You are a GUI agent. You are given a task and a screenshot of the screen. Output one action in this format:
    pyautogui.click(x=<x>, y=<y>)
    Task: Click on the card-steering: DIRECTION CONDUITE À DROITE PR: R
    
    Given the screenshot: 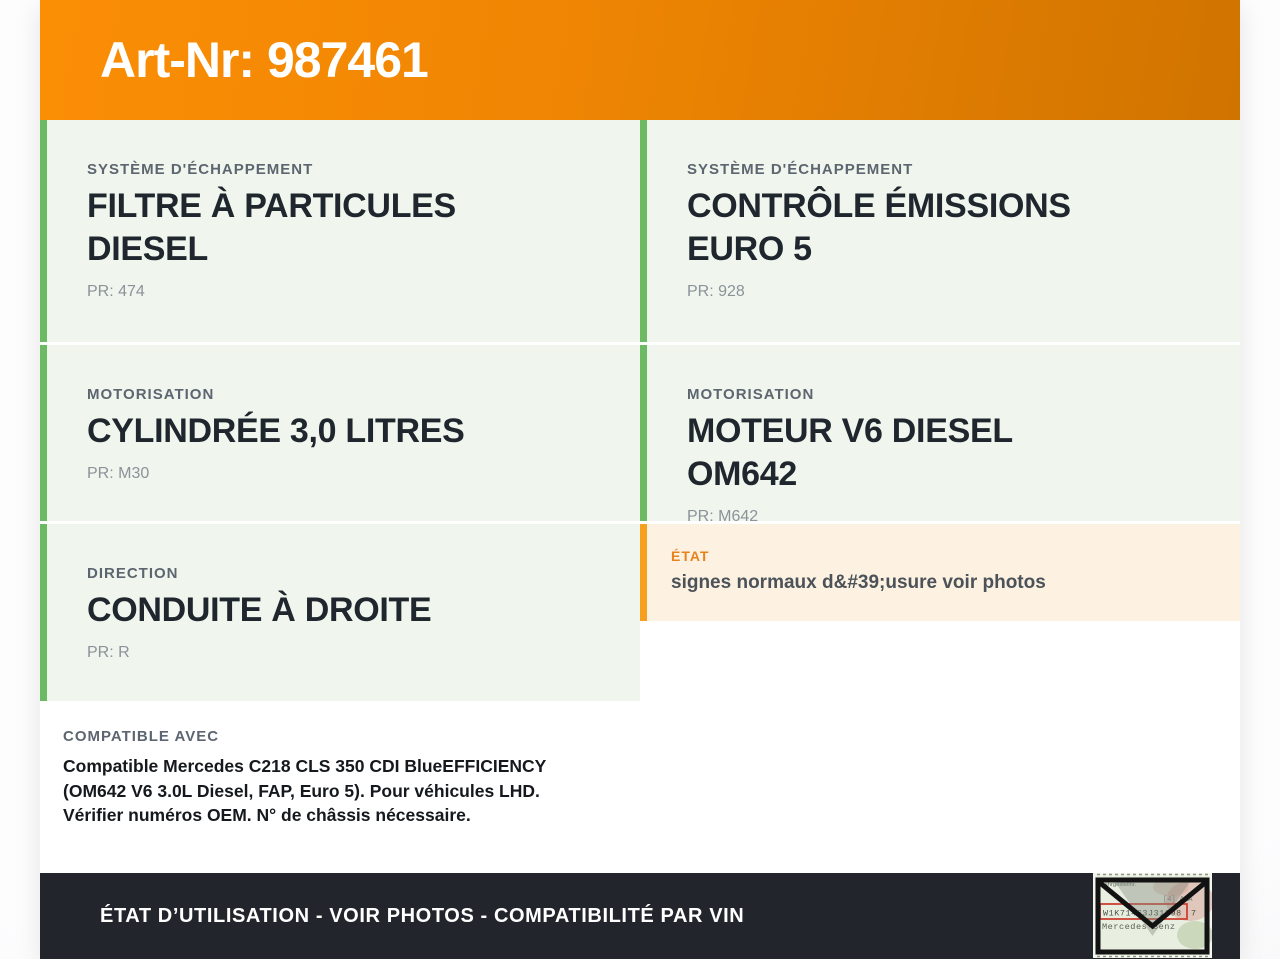 What is the action you would take?
    pyautogui.click(x=340, y=612)
    